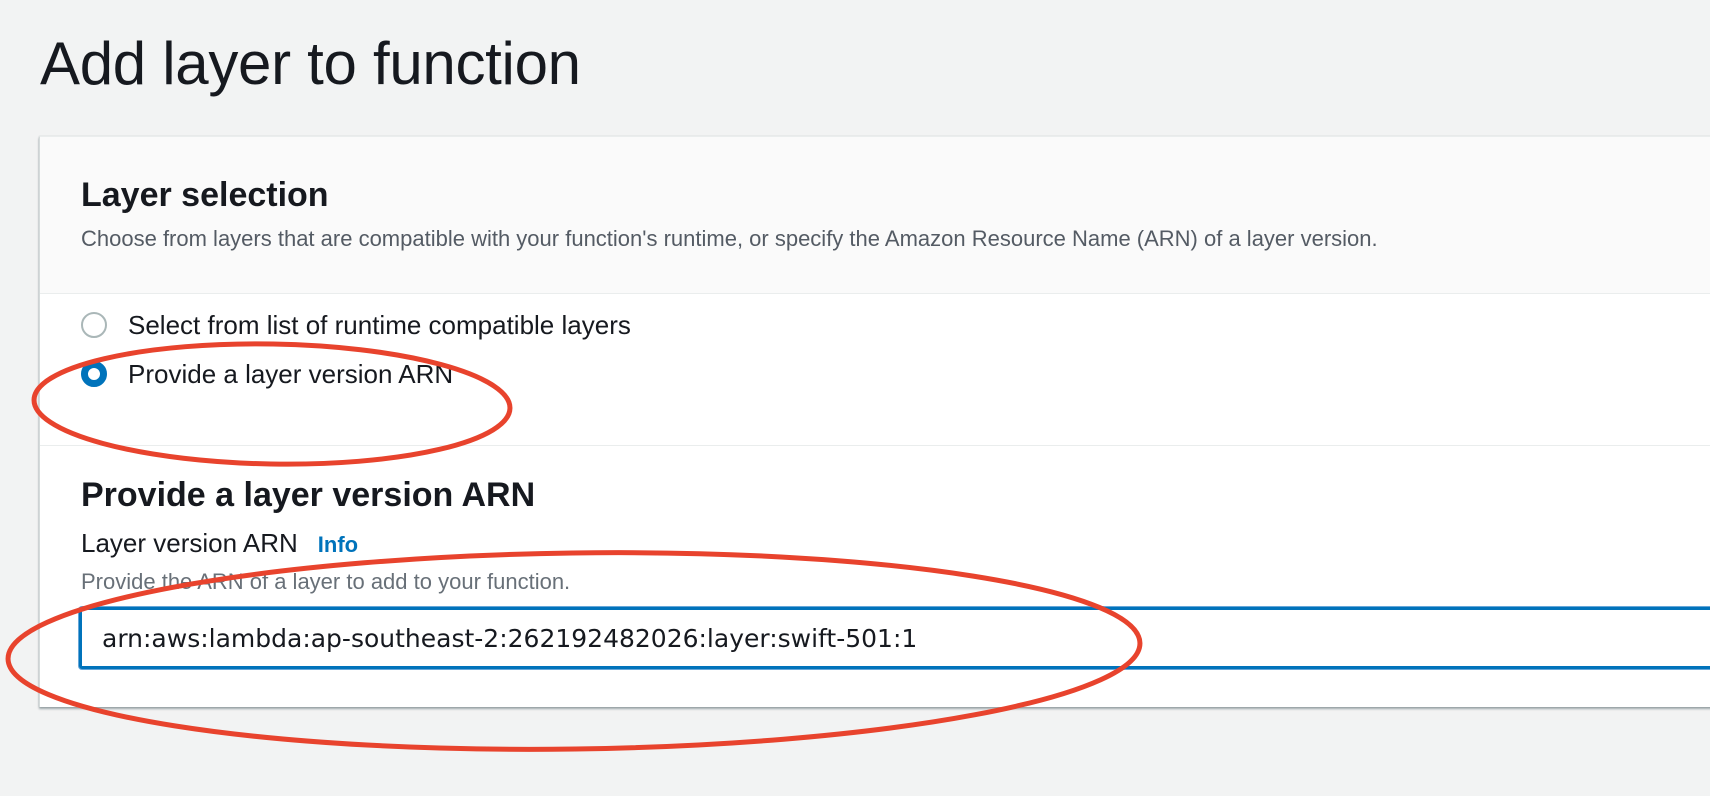 Image resolution: width=1710 pixels, height=796 pixels. I want to click on field-label: Layer version ARN, so click(189, 543).